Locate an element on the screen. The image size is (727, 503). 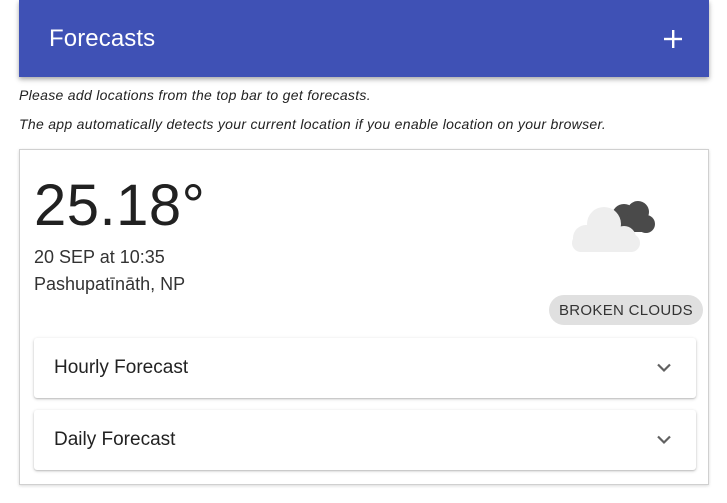
observation-datetime: 20 SEP at 10:35 is located at coordinates (99, 257).